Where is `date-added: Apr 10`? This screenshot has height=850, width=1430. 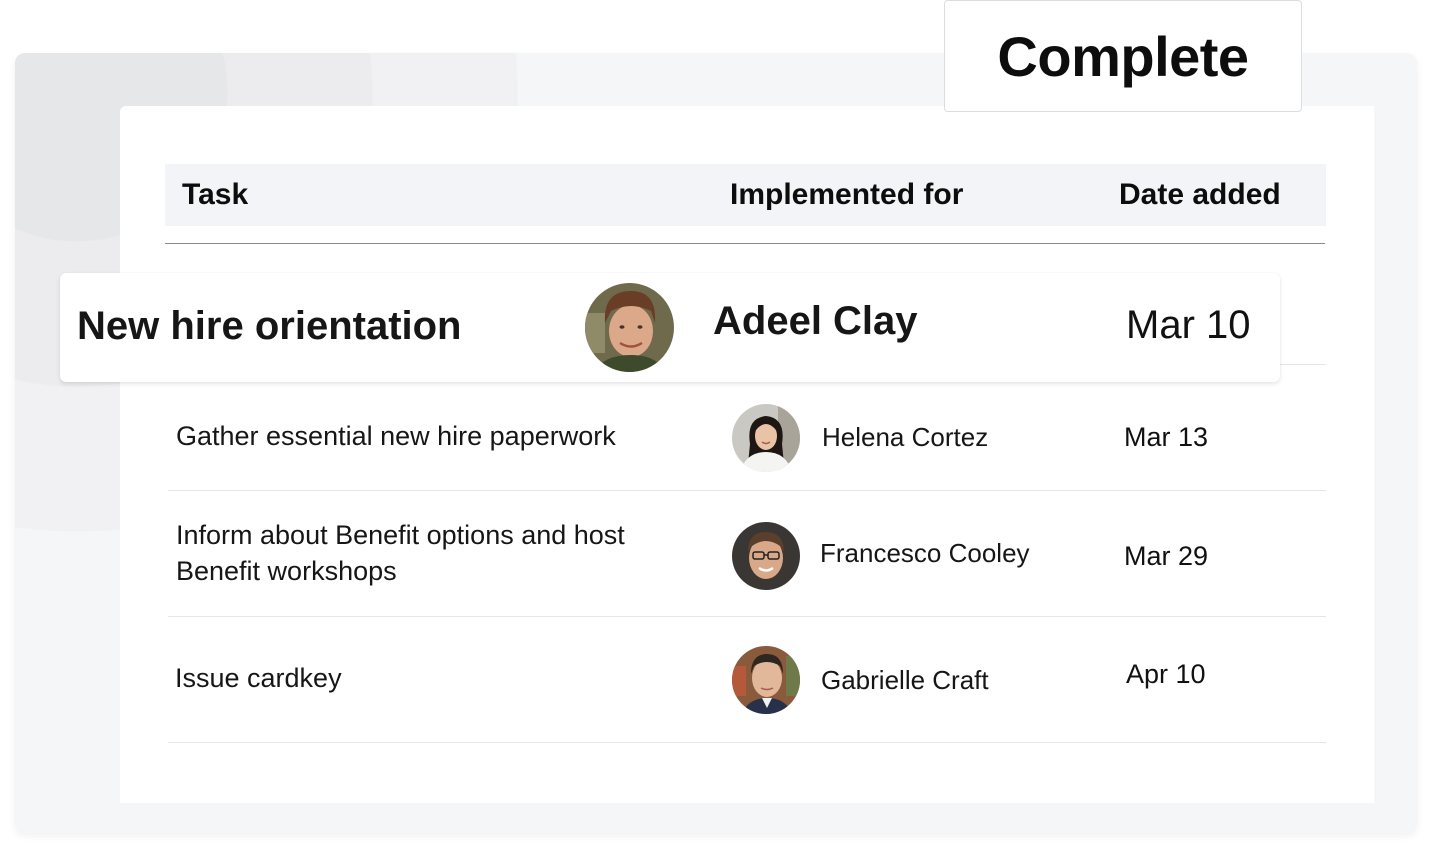
date-added: Apr 10 is located at coordinates (1166, 674).